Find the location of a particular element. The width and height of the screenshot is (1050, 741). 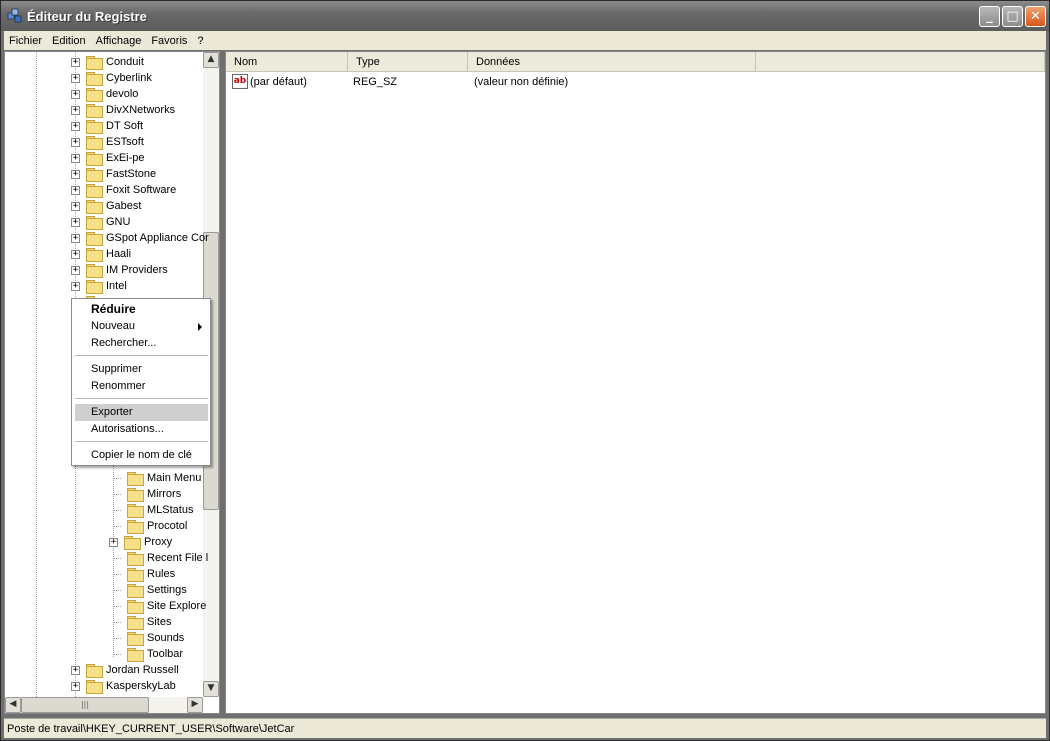

horizontal-scroll-thumb: ||| is located at coordinates (85, 705).